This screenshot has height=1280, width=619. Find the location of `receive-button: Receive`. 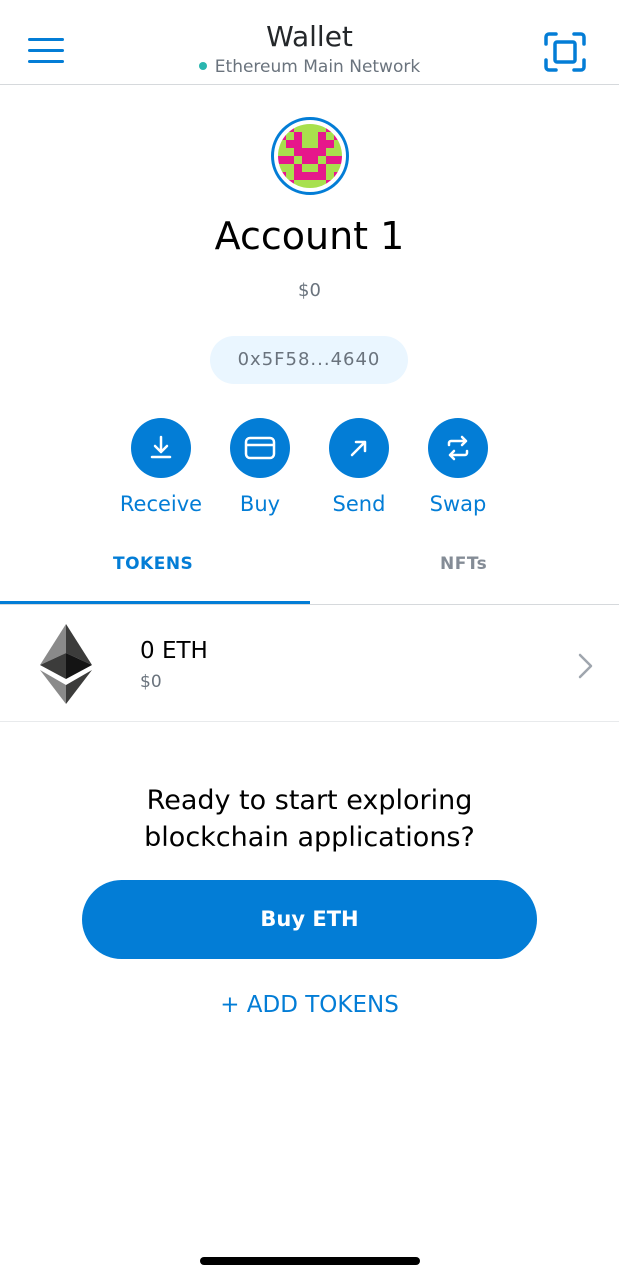

receive-button: Receive is located at coordinates (161, 467).